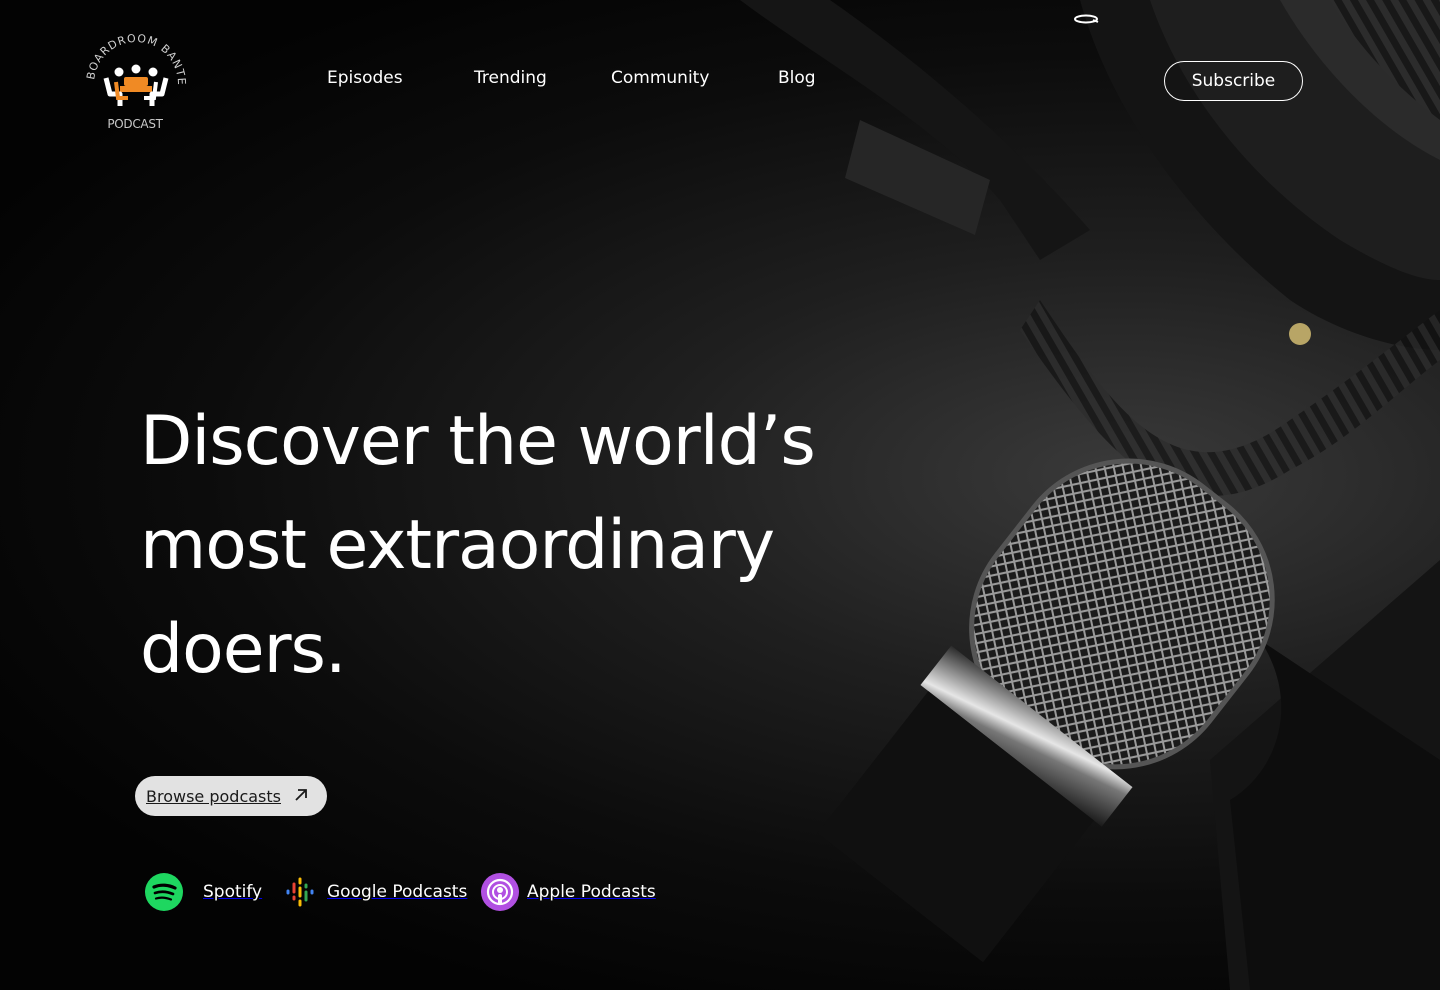 This screenshot has width=1440, height=990. Describe the element at coordinates (233, 892) in the screenshot. I see `spotify-label: Spotify` at that location.